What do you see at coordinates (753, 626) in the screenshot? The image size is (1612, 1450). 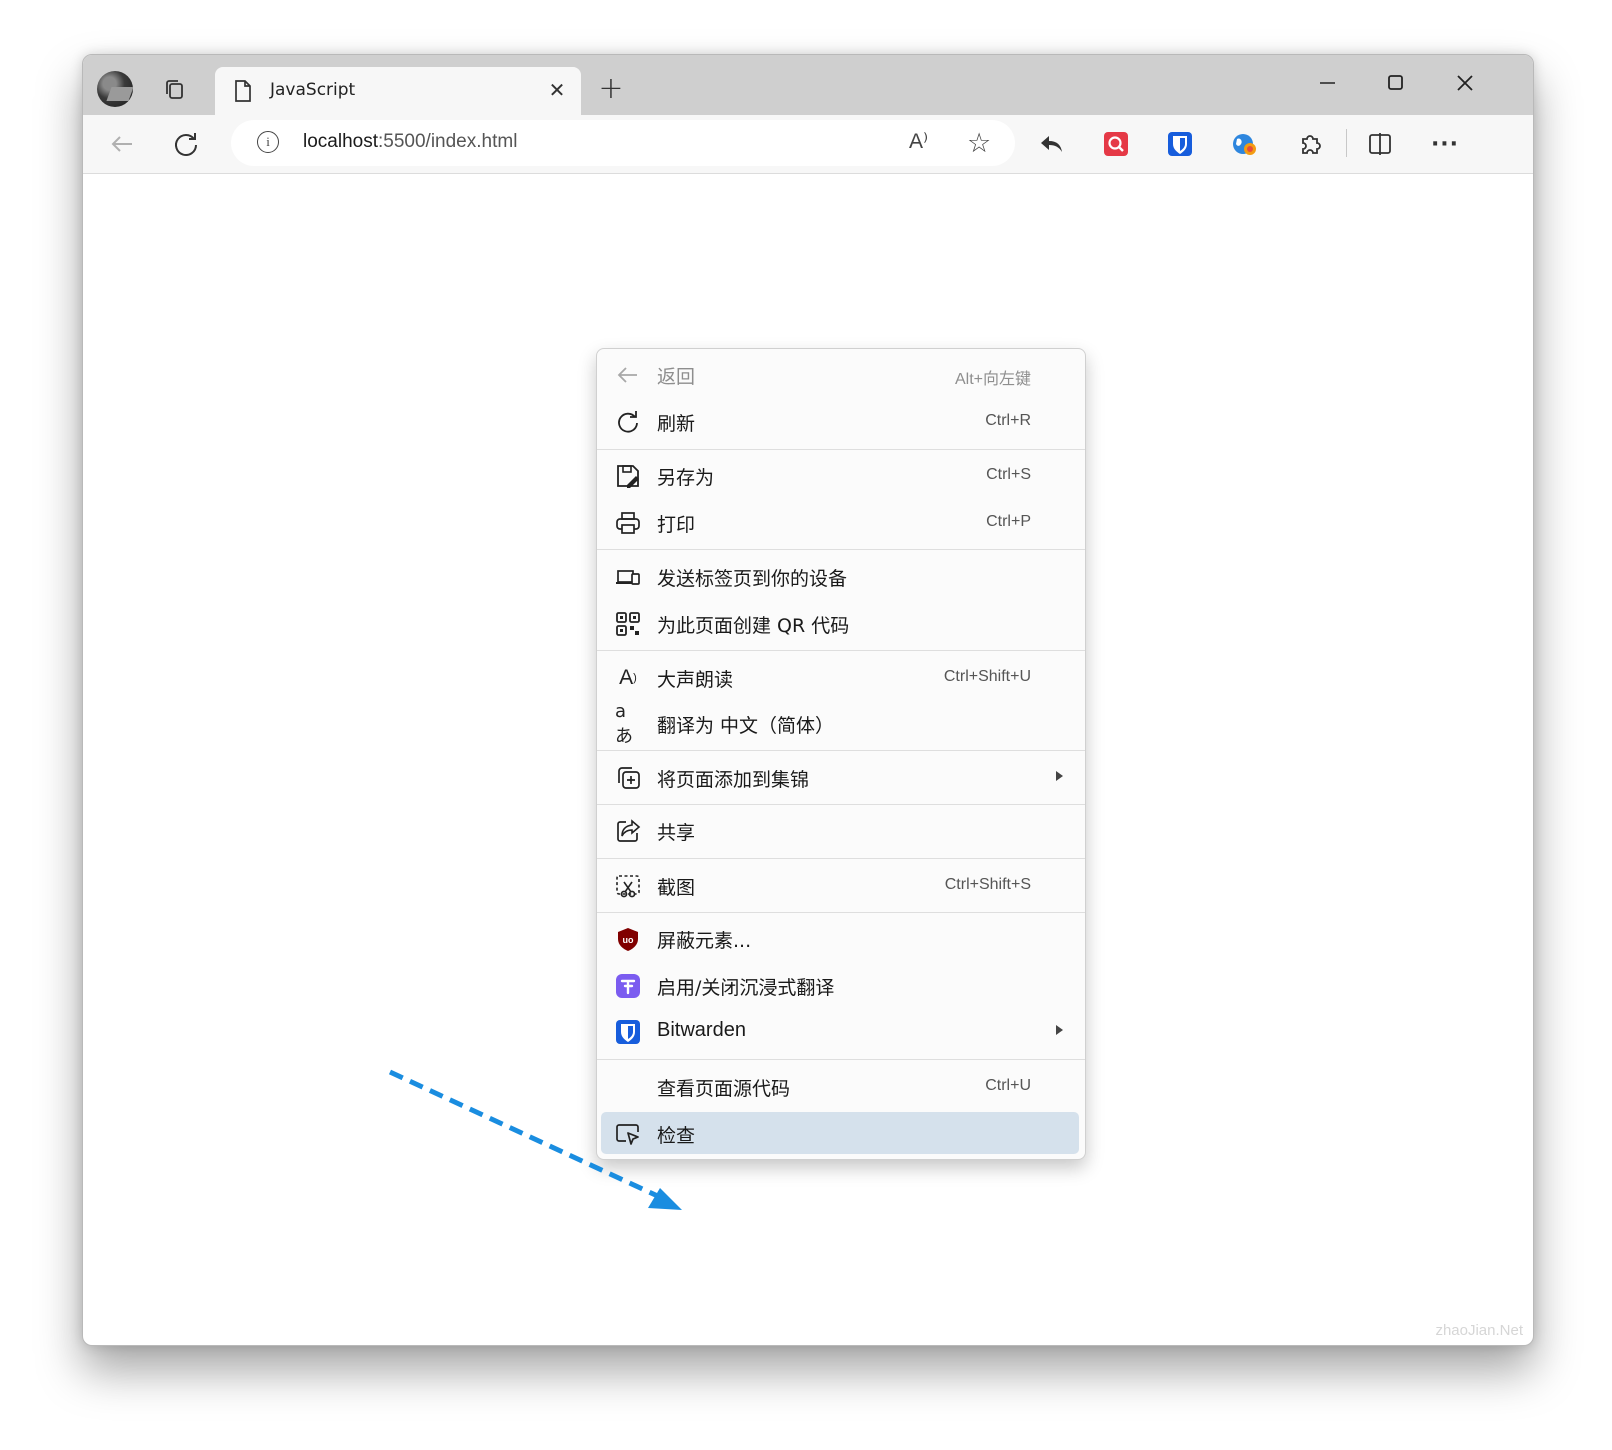 I see `menu-item-label: 为此页面创建 QR 代码` at bounding box center [753, 626].